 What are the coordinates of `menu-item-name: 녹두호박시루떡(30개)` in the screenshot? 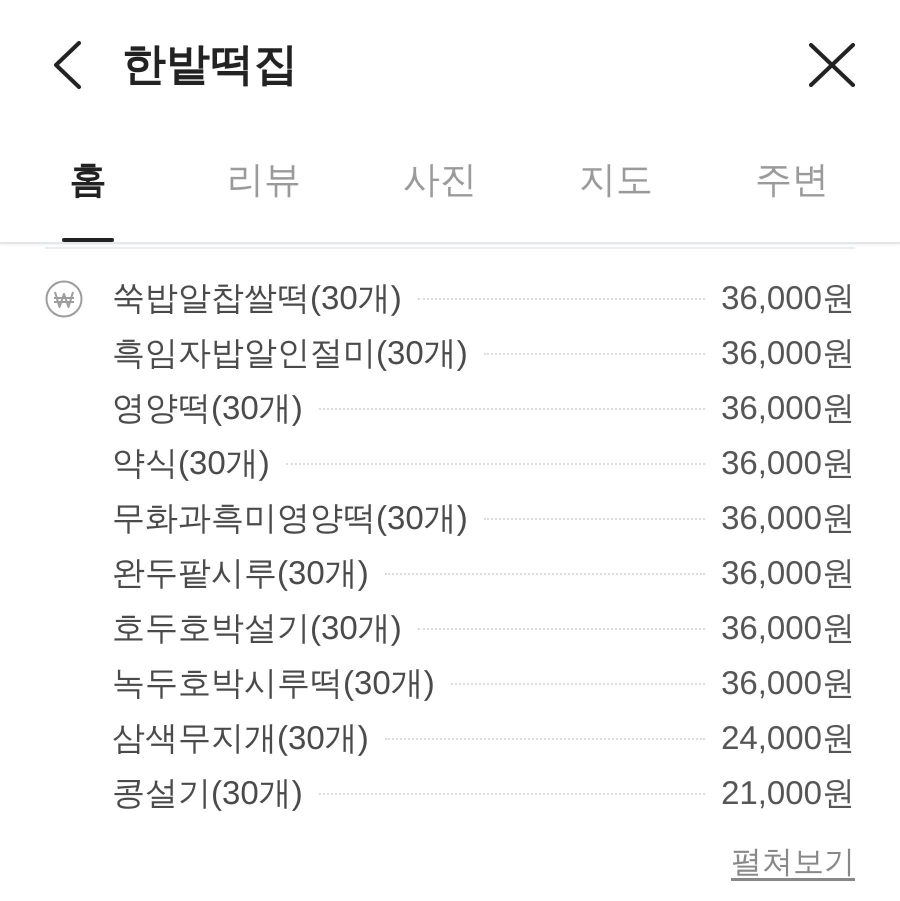 It's located at (273, 683).